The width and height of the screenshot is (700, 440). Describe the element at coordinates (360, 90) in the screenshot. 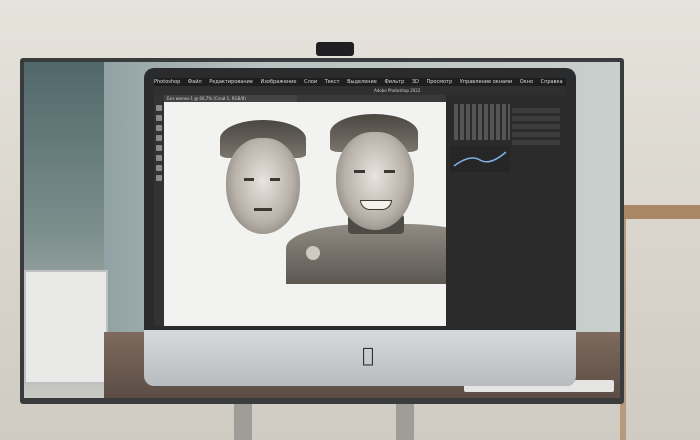

I see `options-bar: Adobe Photoshop 2022` at that location.